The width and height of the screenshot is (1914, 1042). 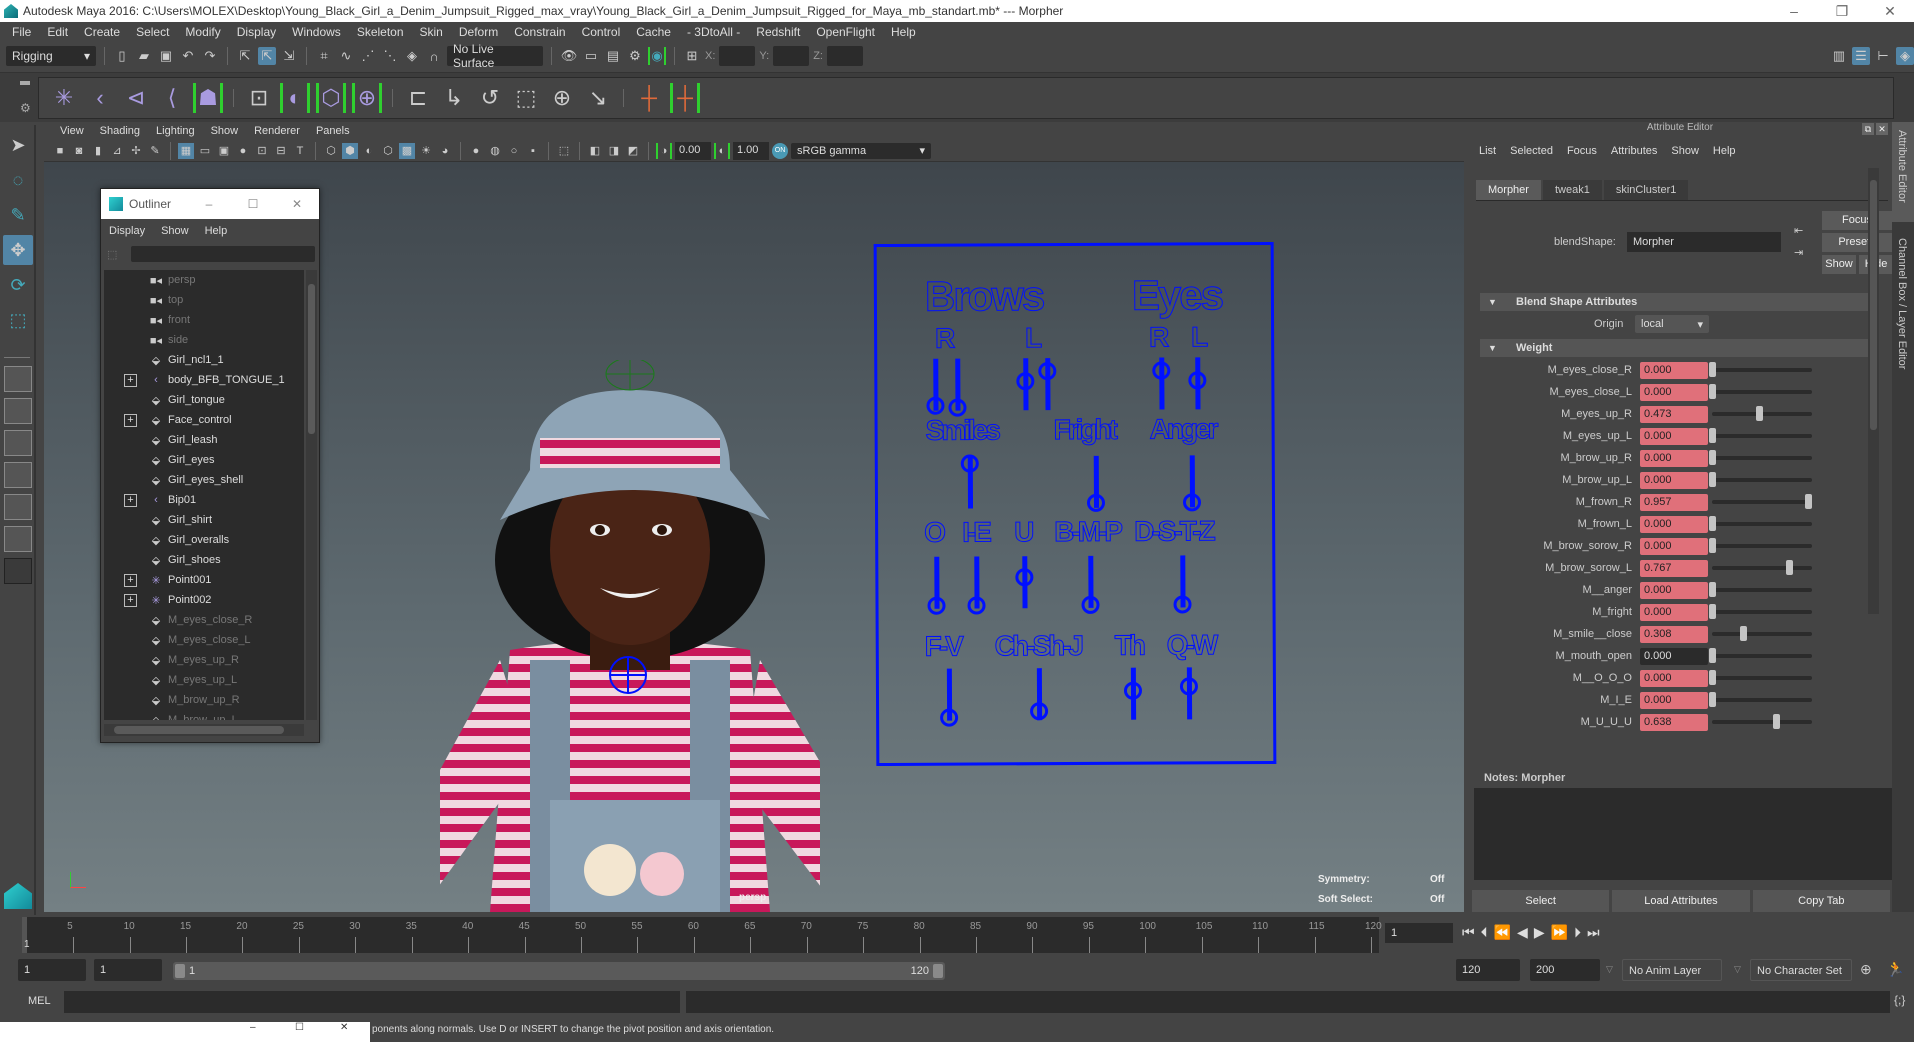 What do you see at coordinates (204, 400) in the screenshot?
I see `outliner-item: ⬙ Girl_tongue` at bounding box center [204, 400].